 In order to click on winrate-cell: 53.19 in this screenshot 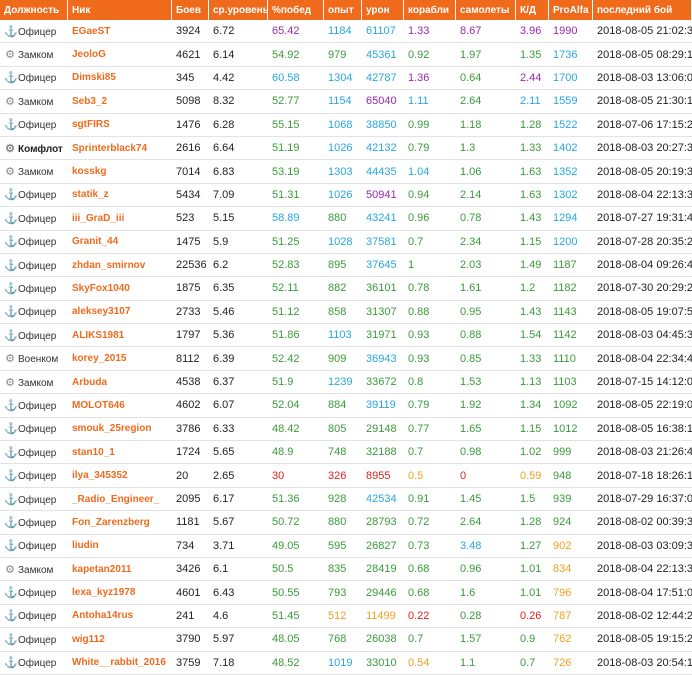, I will do `click(296, 172)`.